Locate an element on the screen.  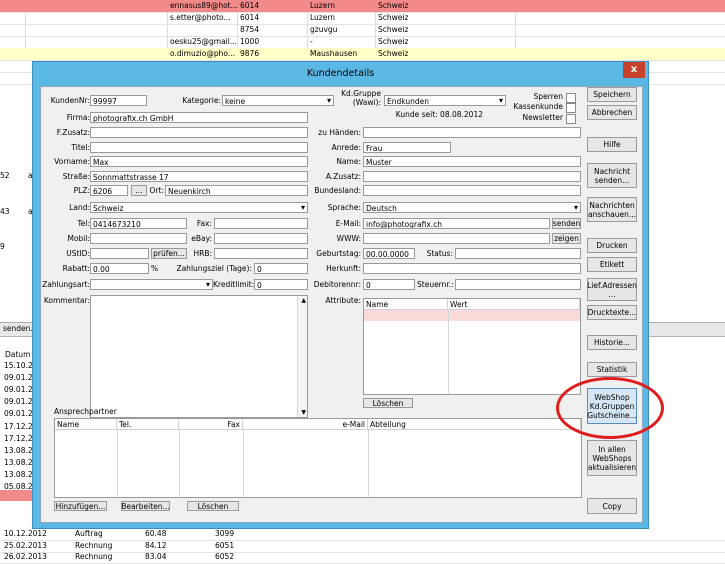
kundennr-field: 99997 is located at coordinates (118, 100).